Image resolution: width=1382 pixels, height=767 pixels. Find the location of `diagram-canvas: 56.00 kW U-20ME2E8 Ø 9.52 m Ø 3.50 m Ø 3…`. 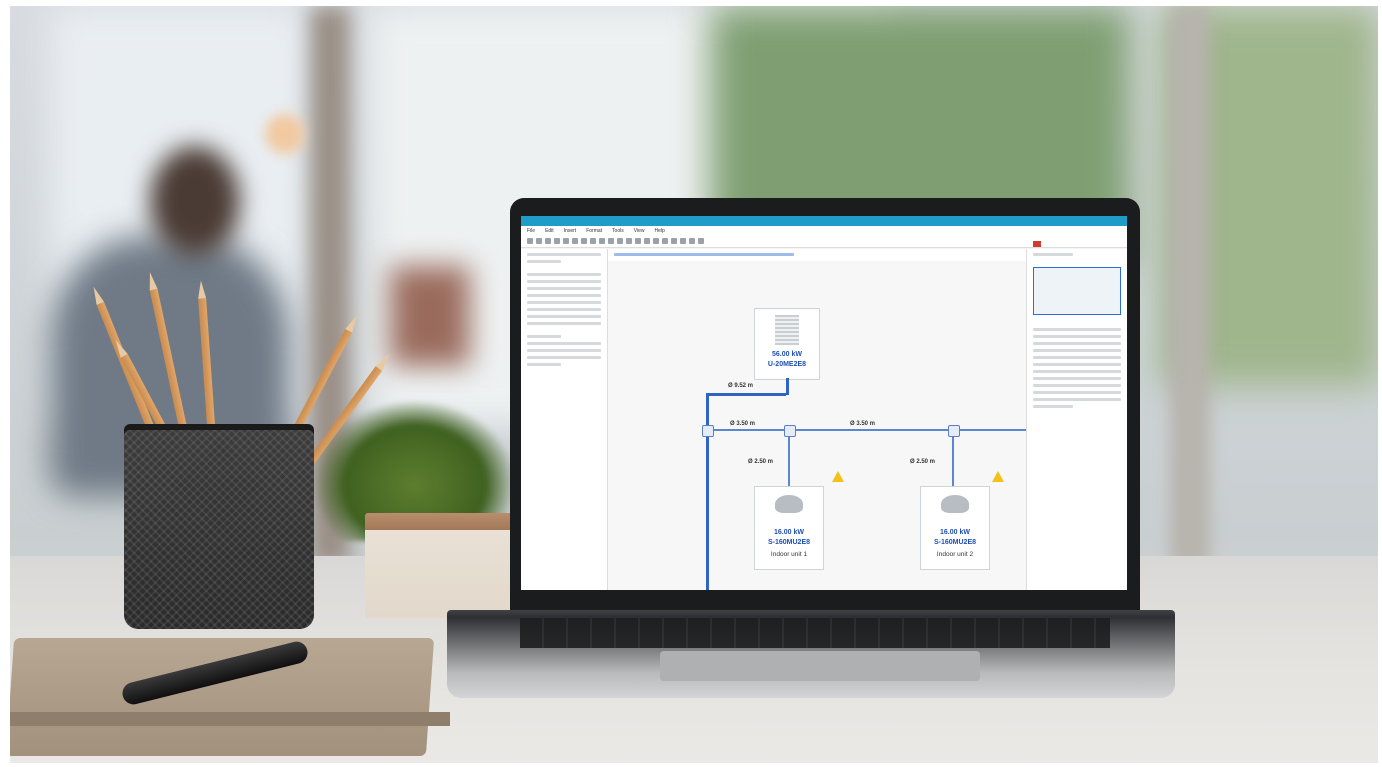

diagram-canvas: 56.00 kW U-20ME2E8 Ø 9.52 m Ø 3.50 m Ø 3… is located at coordinates (817, 425).